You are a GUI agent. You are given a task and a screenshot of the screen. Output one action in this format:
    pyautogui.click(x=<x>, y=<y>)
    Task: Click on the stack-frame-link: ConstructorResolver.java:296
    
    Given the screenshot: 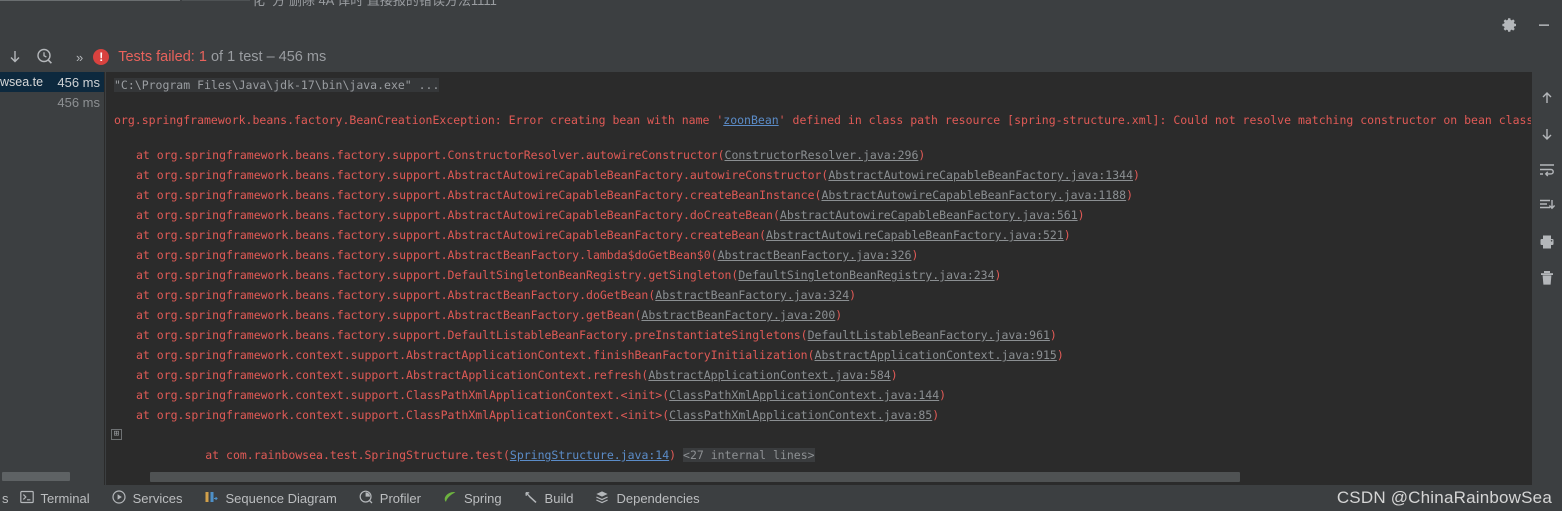 What is the action you would take?
    pyautogui.click(x=822, y=155)
    